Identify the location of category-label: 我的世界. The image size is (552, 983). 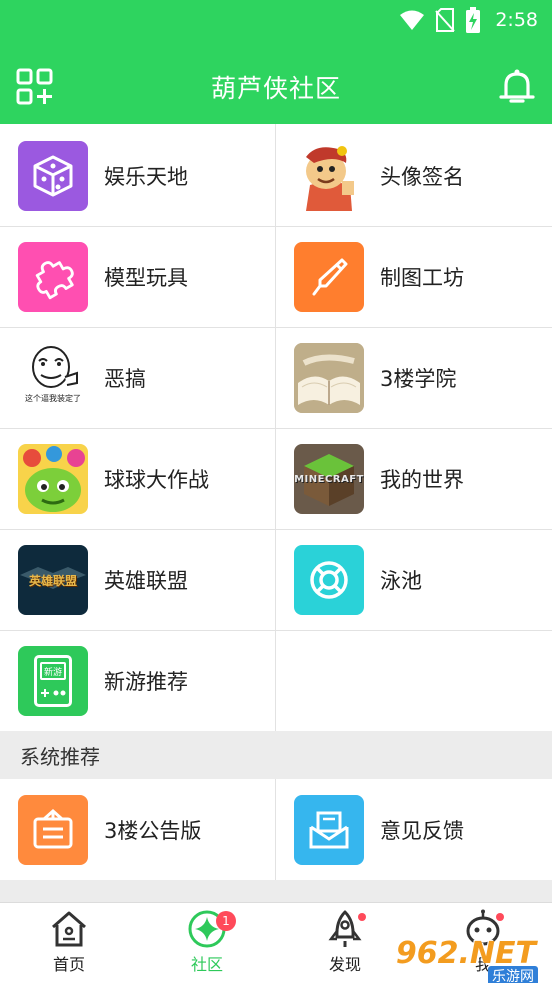
(422, 480).